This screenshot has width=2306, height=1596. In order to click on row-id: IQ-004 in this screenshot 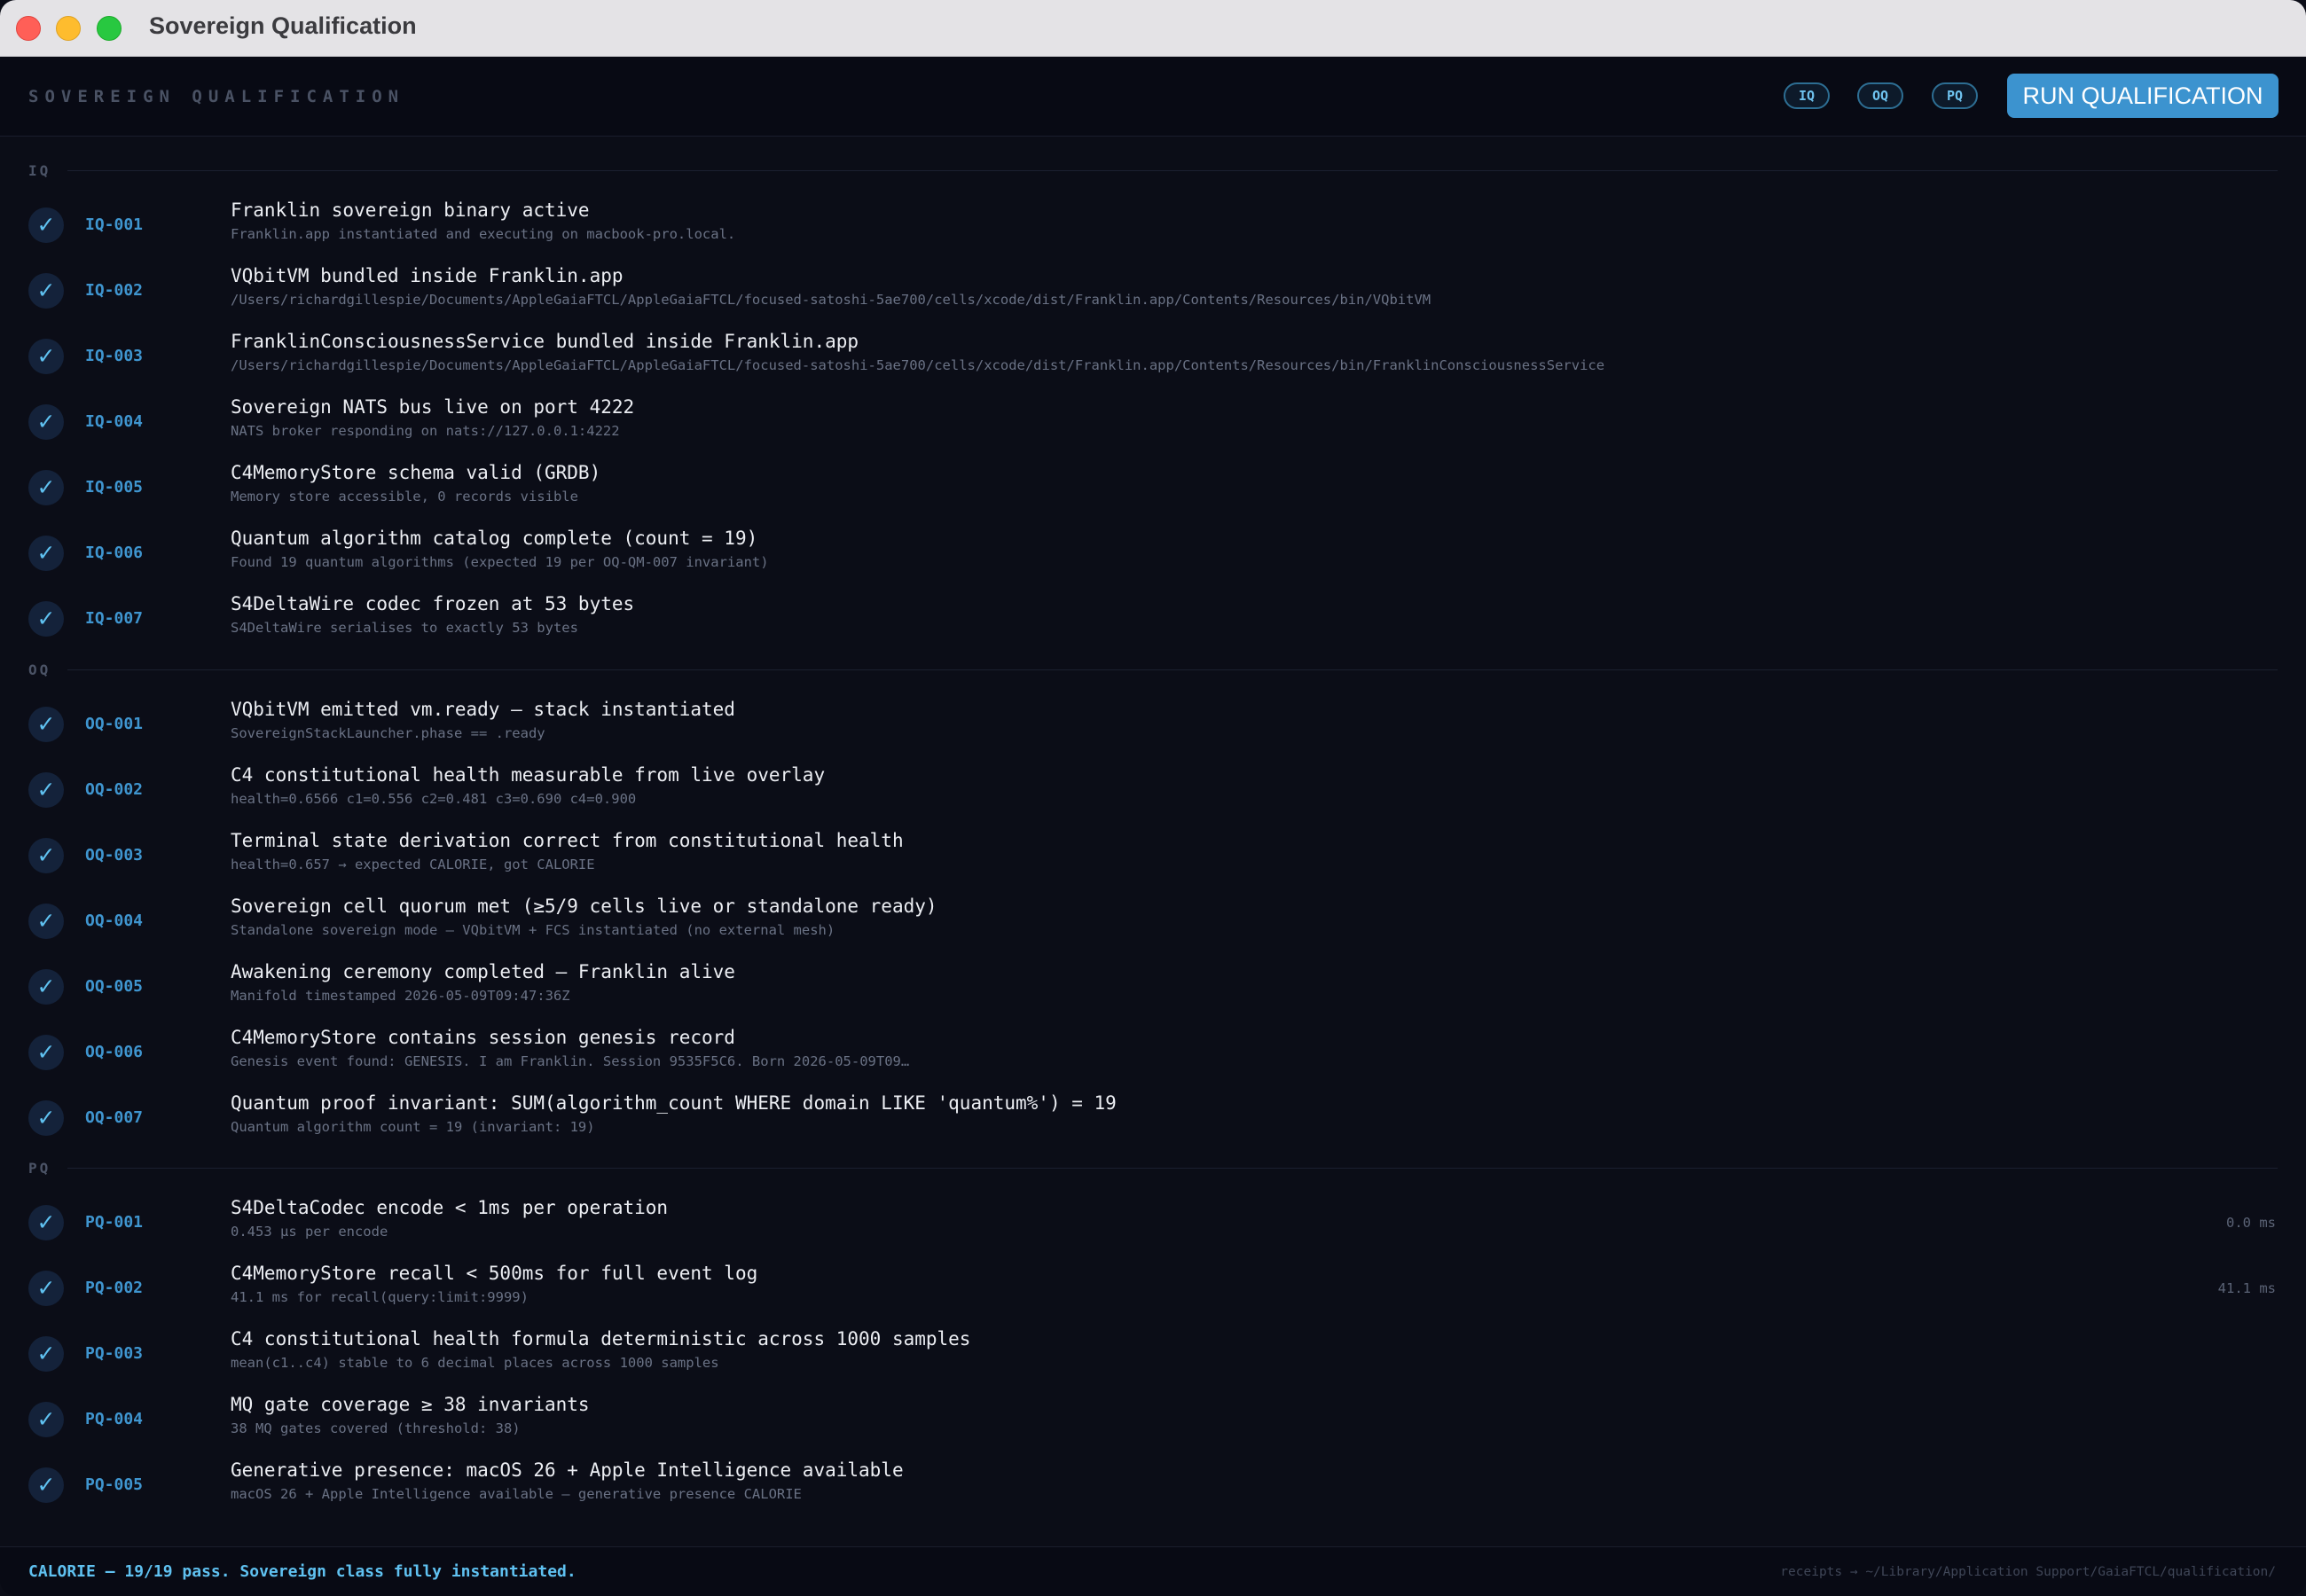, I will do `click(115, 422)`.